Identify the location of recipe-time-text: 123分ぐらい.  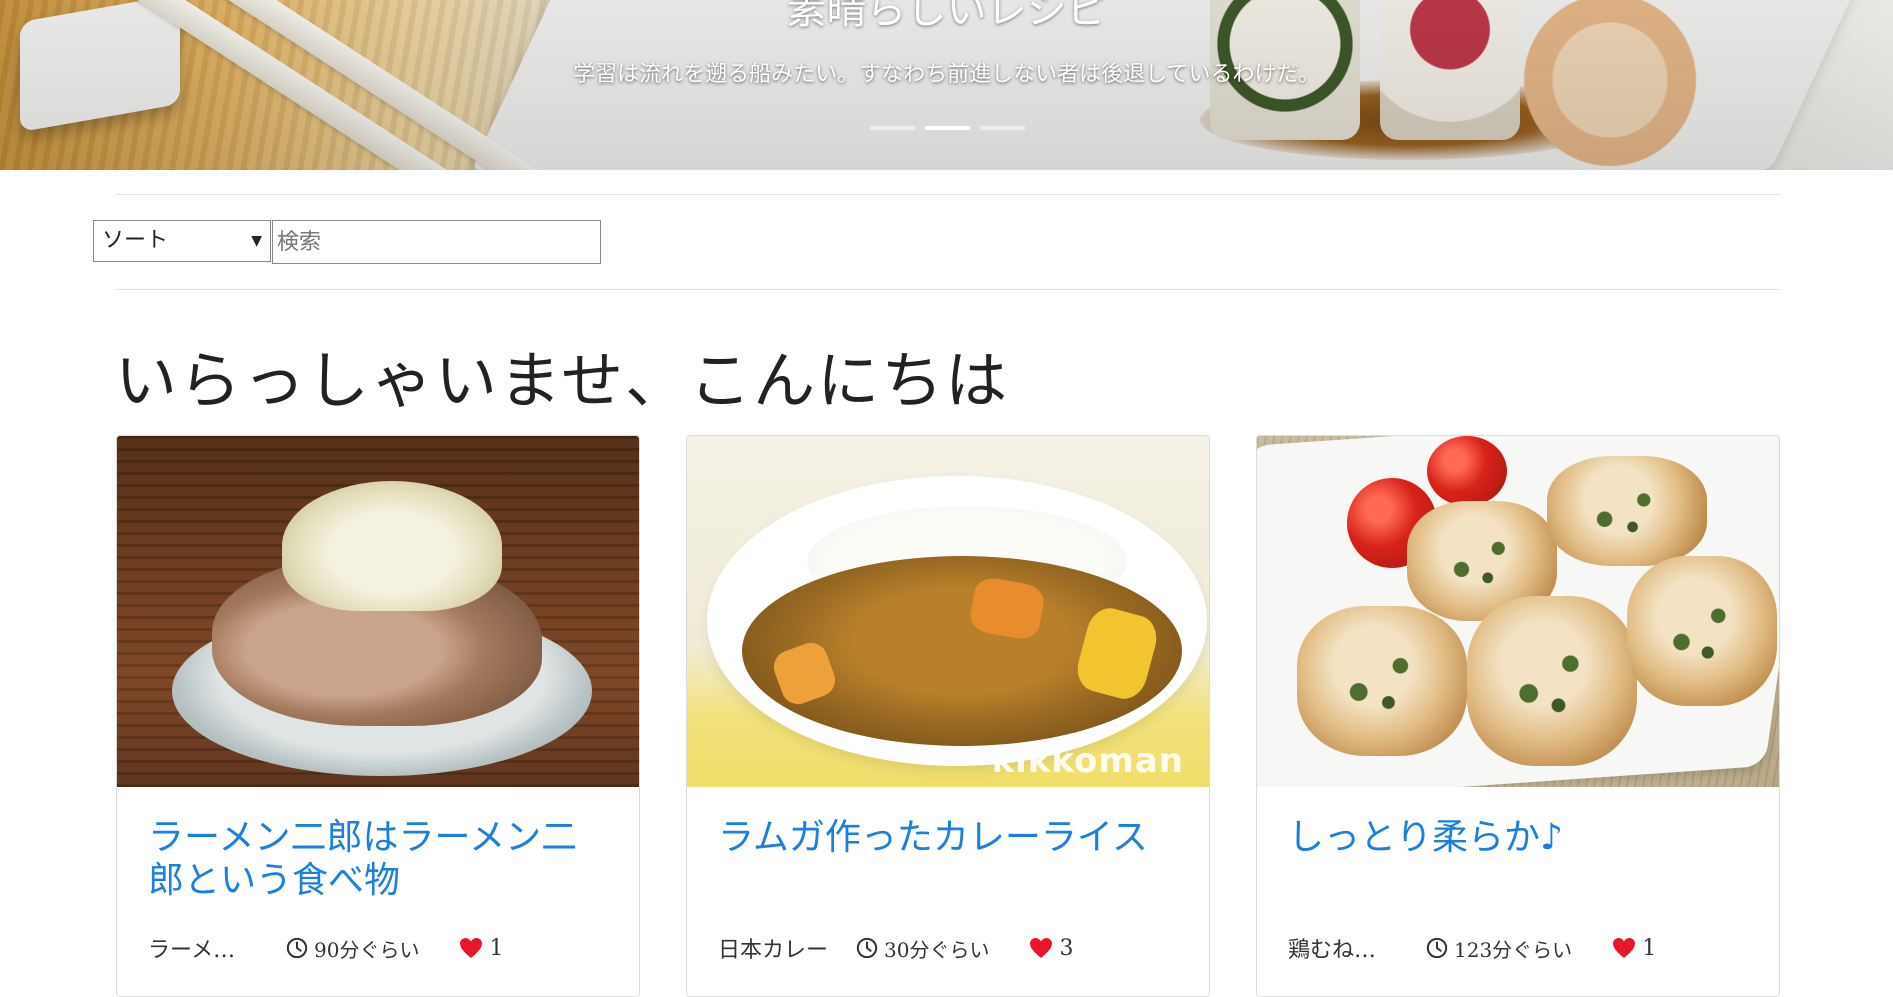
(1513, 949).